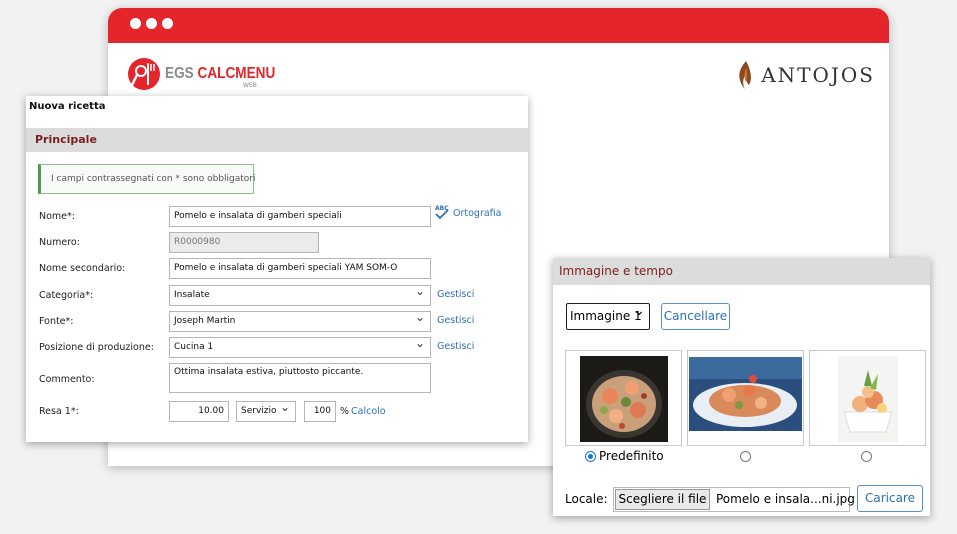 This screenshot has height=534, width=957. What do you see at coordinates (300, 295) in the screenshot?
I see `category-select: Insalate` at bounding box center [300, 295].